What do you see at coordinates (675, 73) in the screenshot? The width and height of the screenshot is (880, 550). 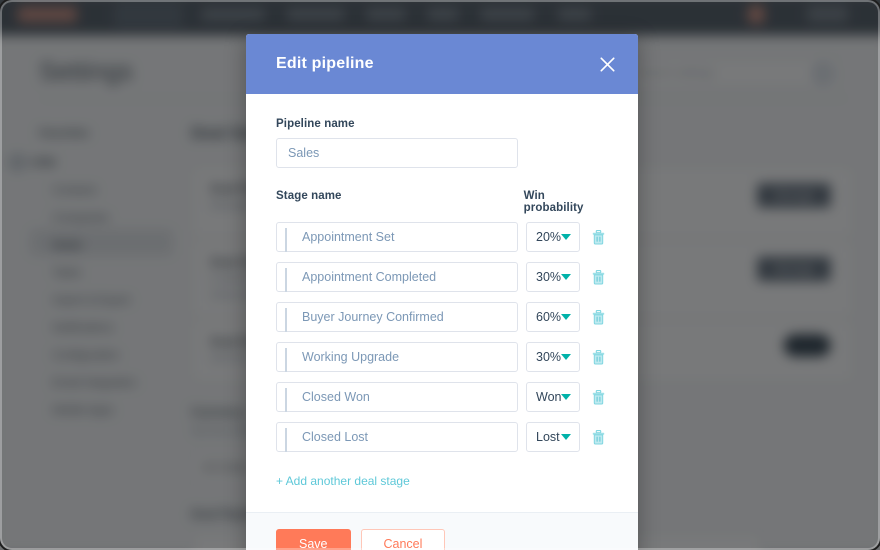 I see `search-placeholder: Search settings` at bounding box center [675, 73].